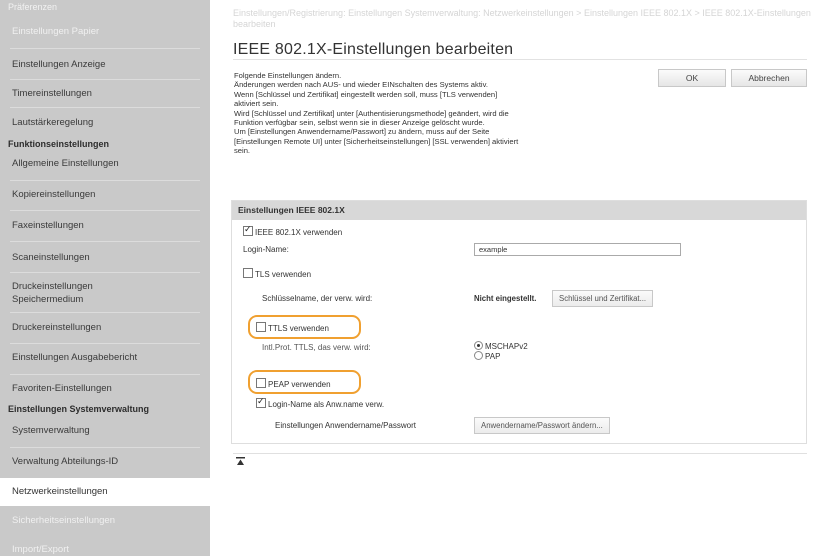 The image size is (822, 556). I want to click on login-as-user-label: Login-Name als Anw.name verw., so click(326, 404).